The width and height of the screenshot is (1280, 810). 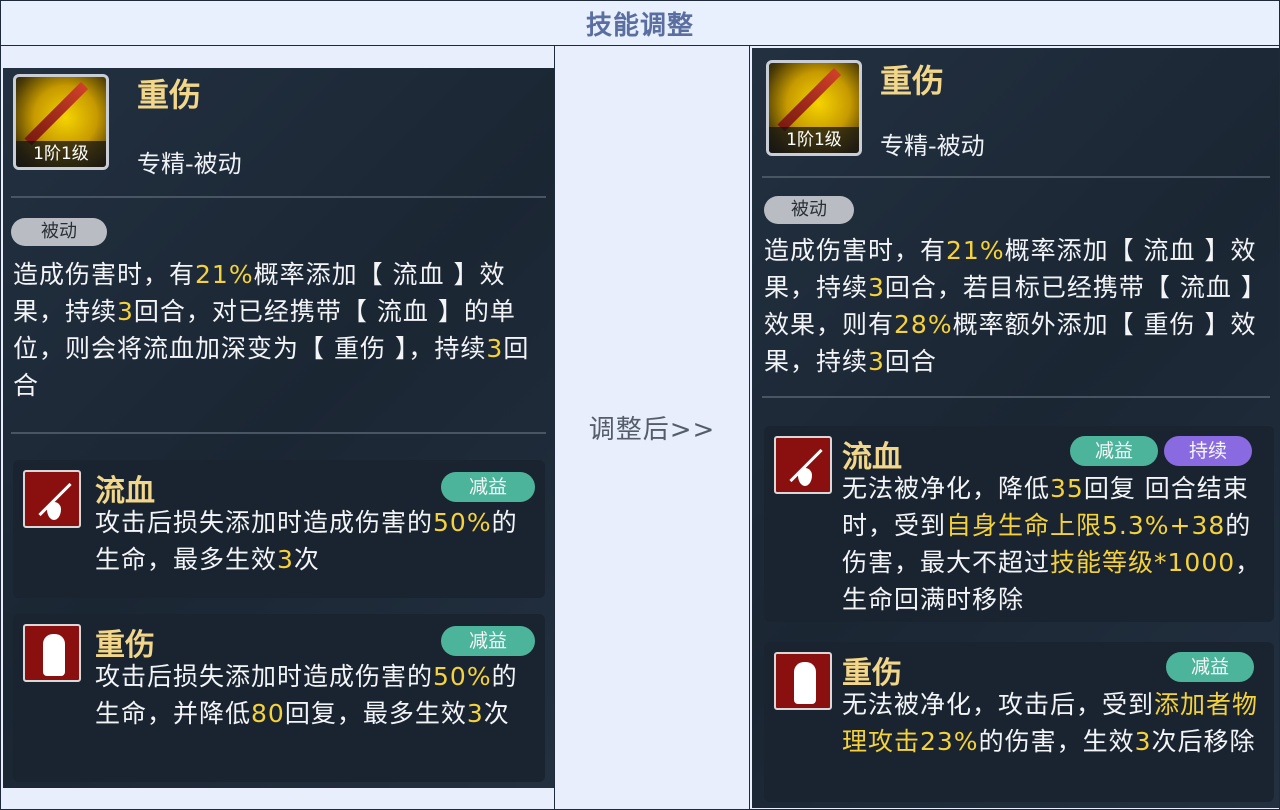 I want to click on effect-description: 攻击后损失添加时造成伤害的50%的生命，最多生效3次, so click(x=306, y=541).